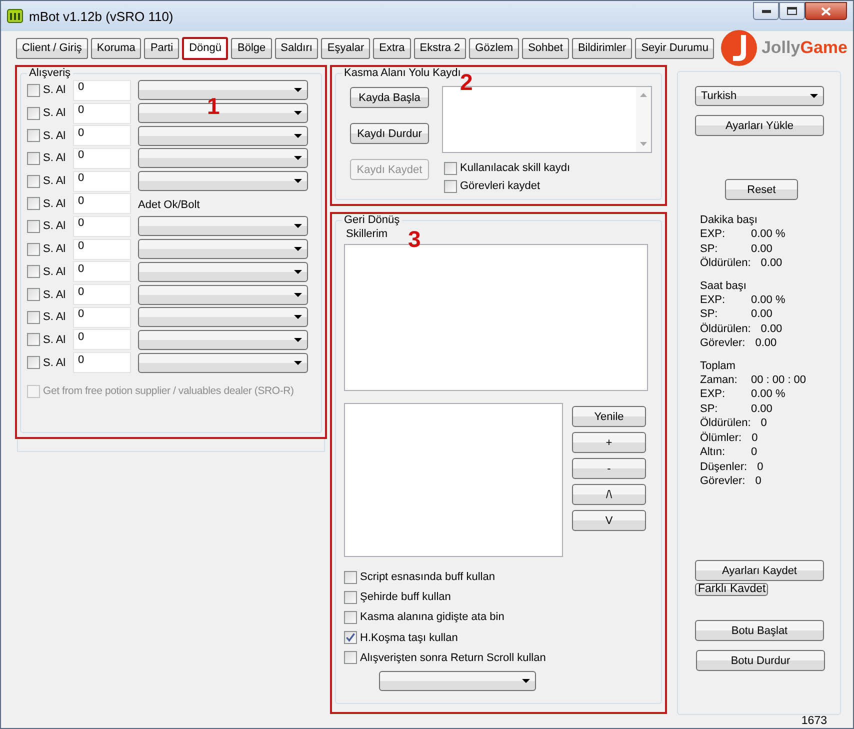  What do you see at coordinates (367, 234) in the screenshot?
I see `list-label: Skillerim` at bounding box center [367, 234].